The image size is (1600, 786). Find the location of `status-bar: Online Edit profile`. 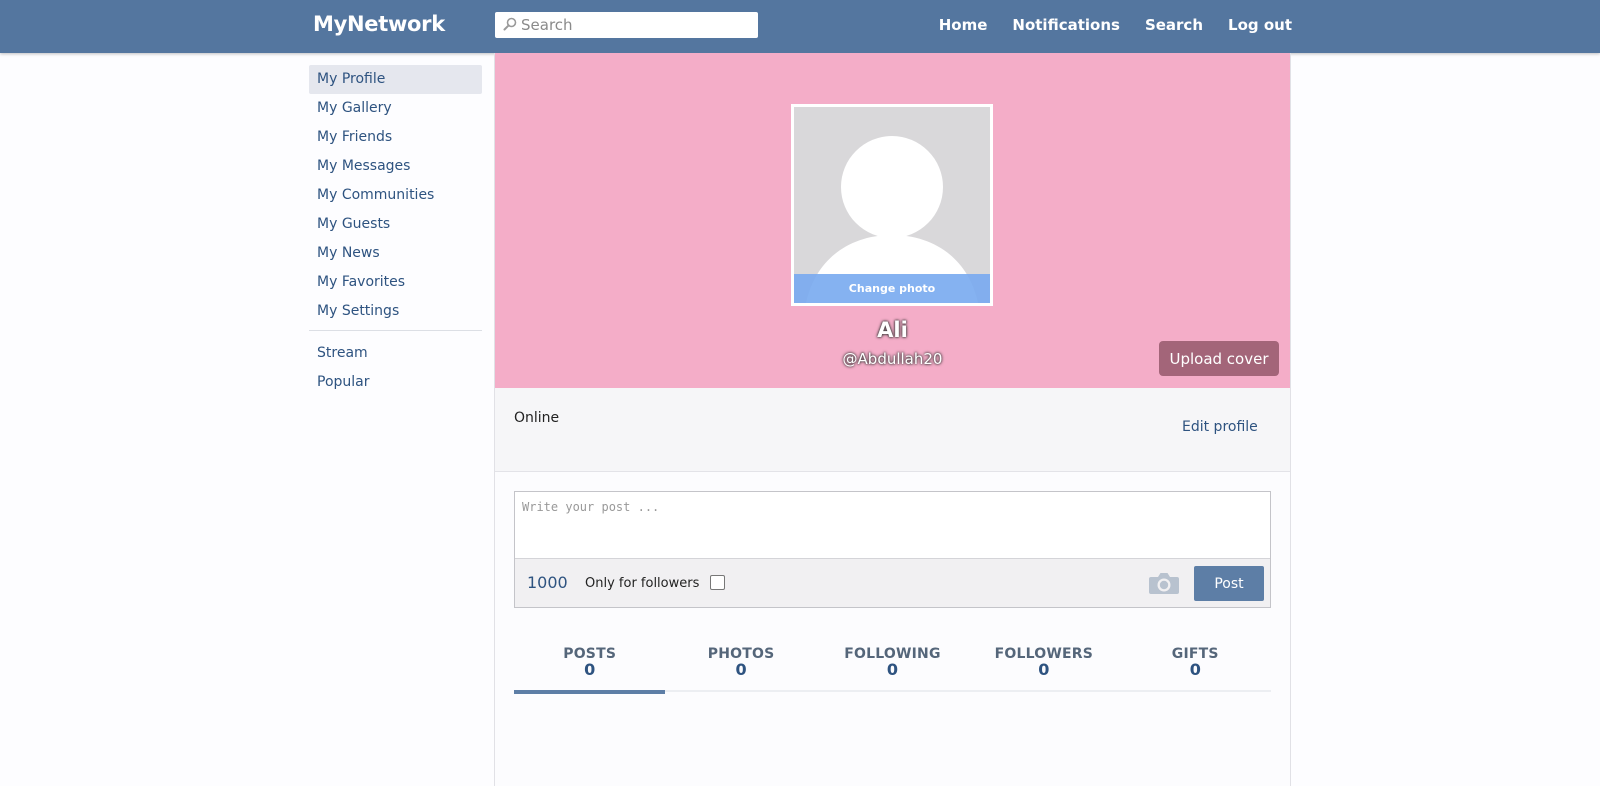

status-bar: Online Edit profile is located at coordinates (892, 430).